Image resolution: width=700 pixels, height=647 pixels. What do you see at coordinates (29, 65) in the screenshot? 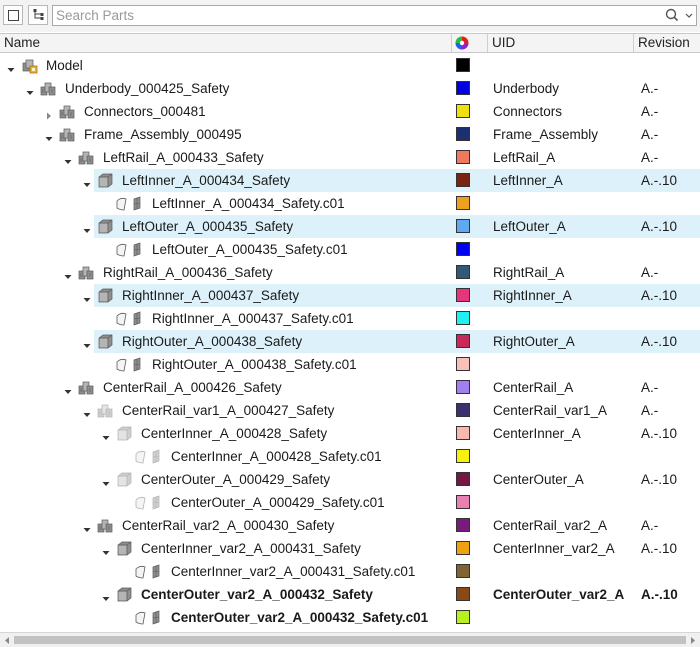
I see `model-icon` at bounding box center [29, 65].